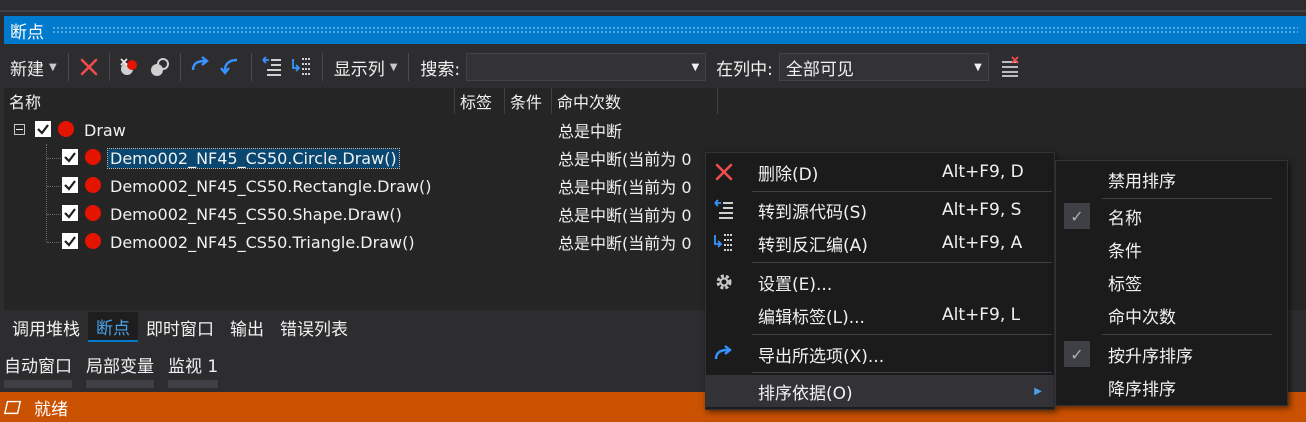 The width and height of the screenshot is (1306, 422). Describe the element at coordinates (193, 367) in the screenshot. I see `tab-watch-1: 监视 1` at that location.